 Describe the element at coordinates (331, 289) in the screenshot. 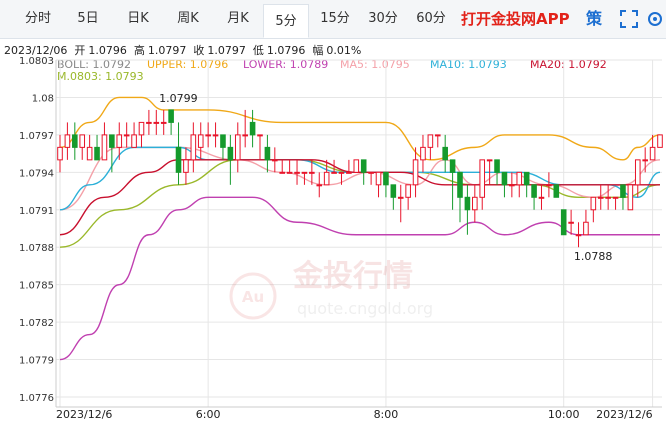

I see `watermark: Au 金投行情 quote.cngold.org` at that location.